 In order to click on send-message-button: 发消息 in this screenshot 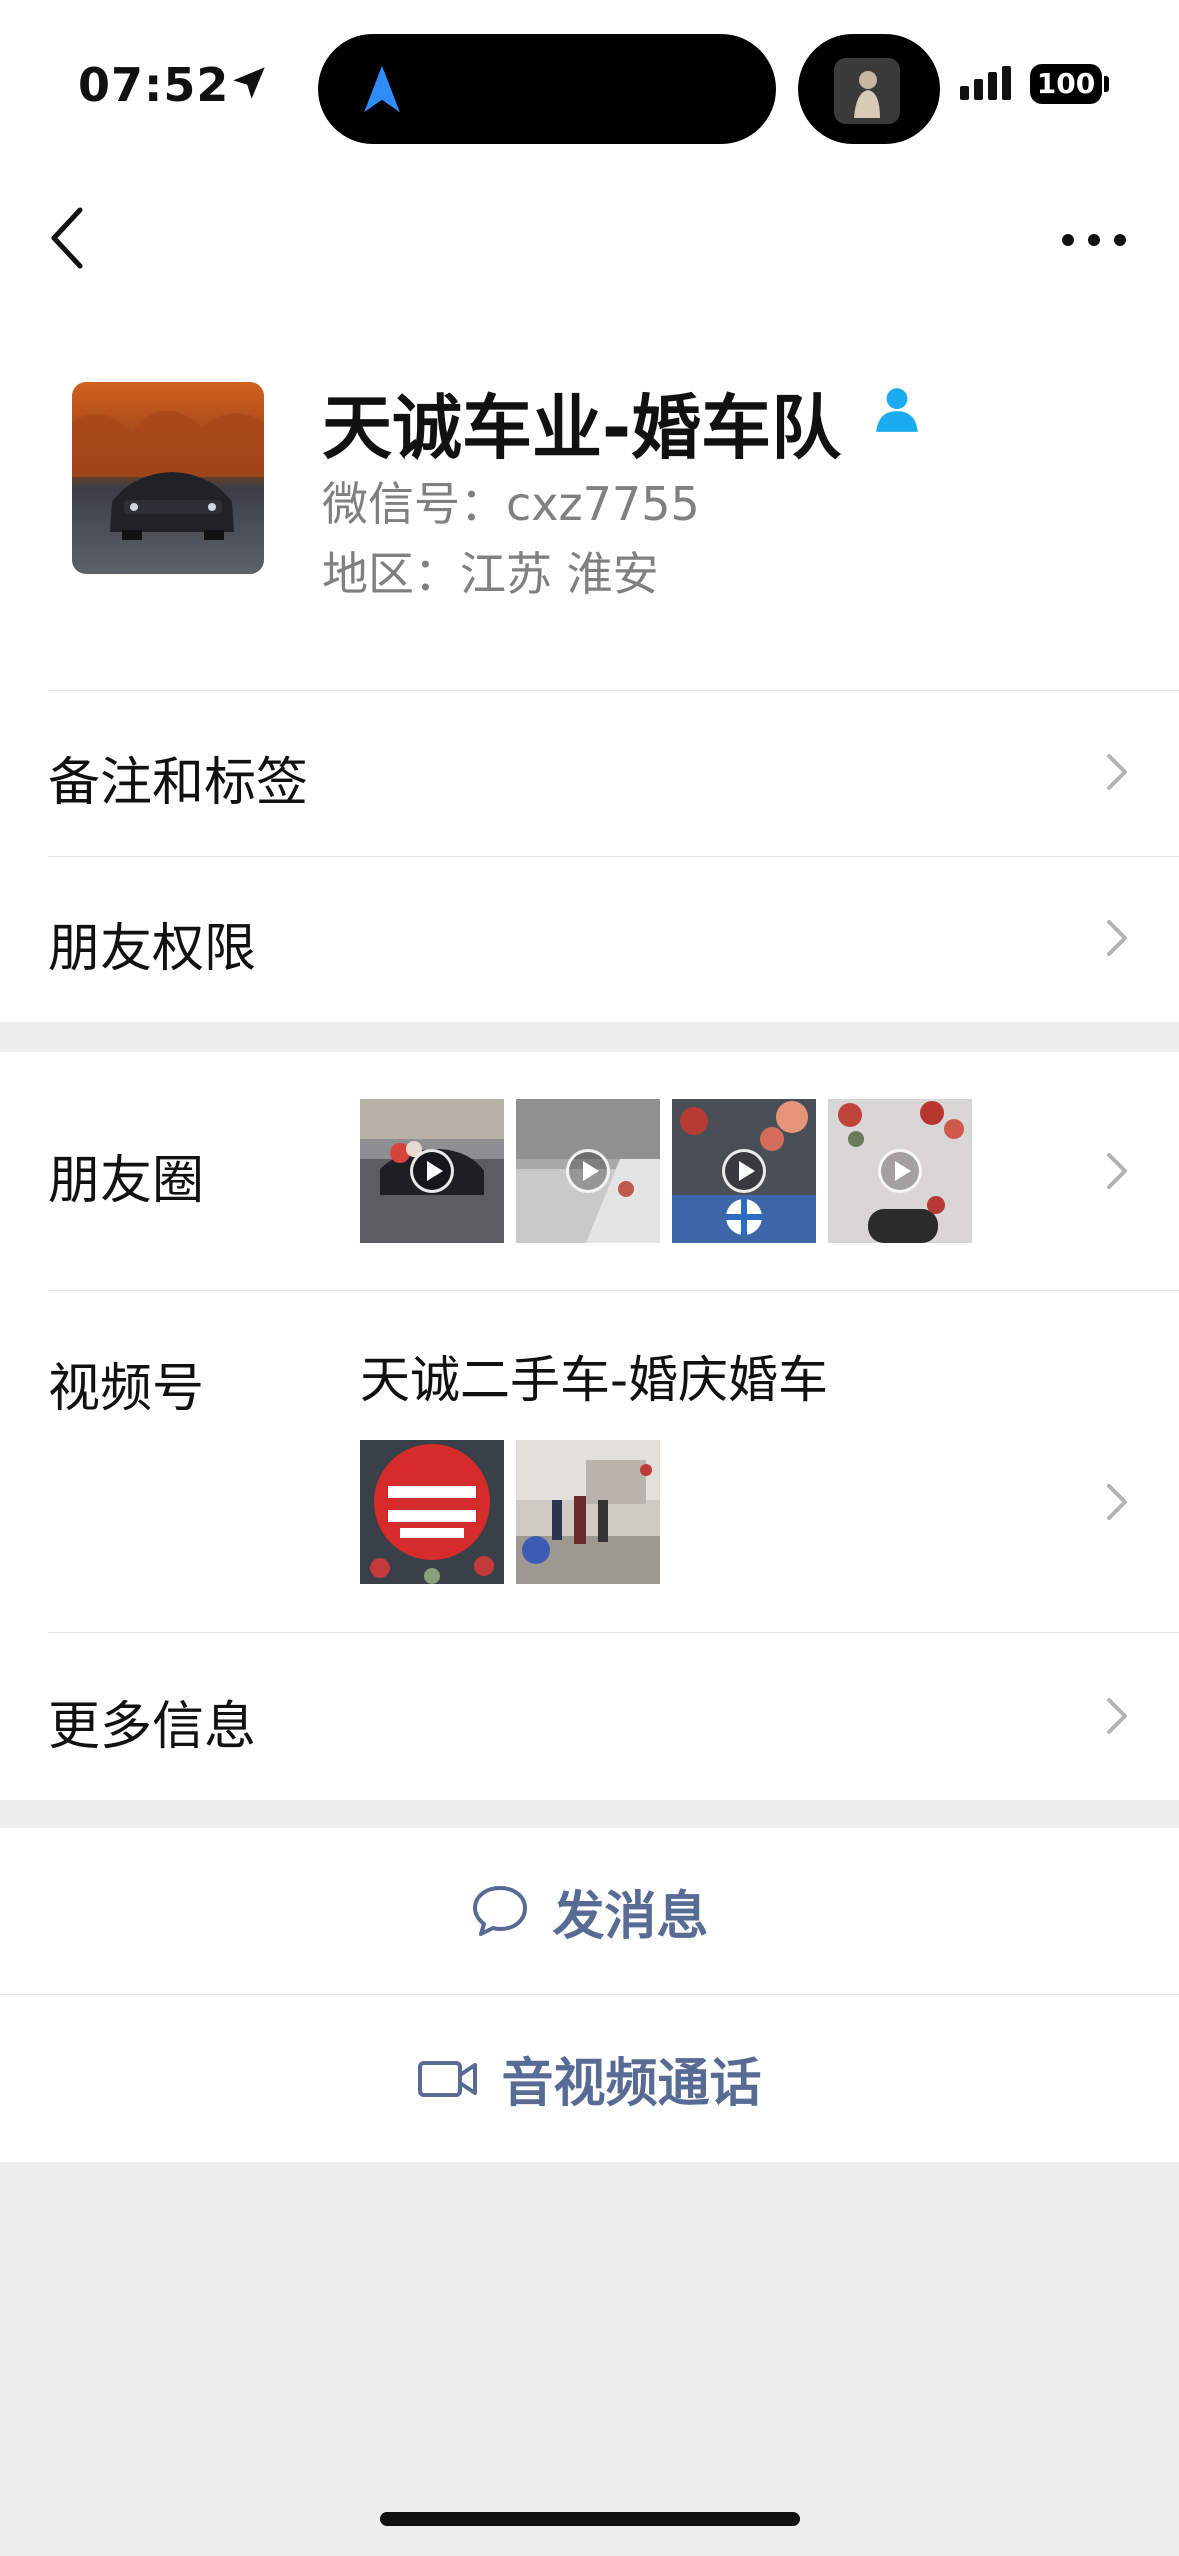, I will do `click(589, 1911)`.